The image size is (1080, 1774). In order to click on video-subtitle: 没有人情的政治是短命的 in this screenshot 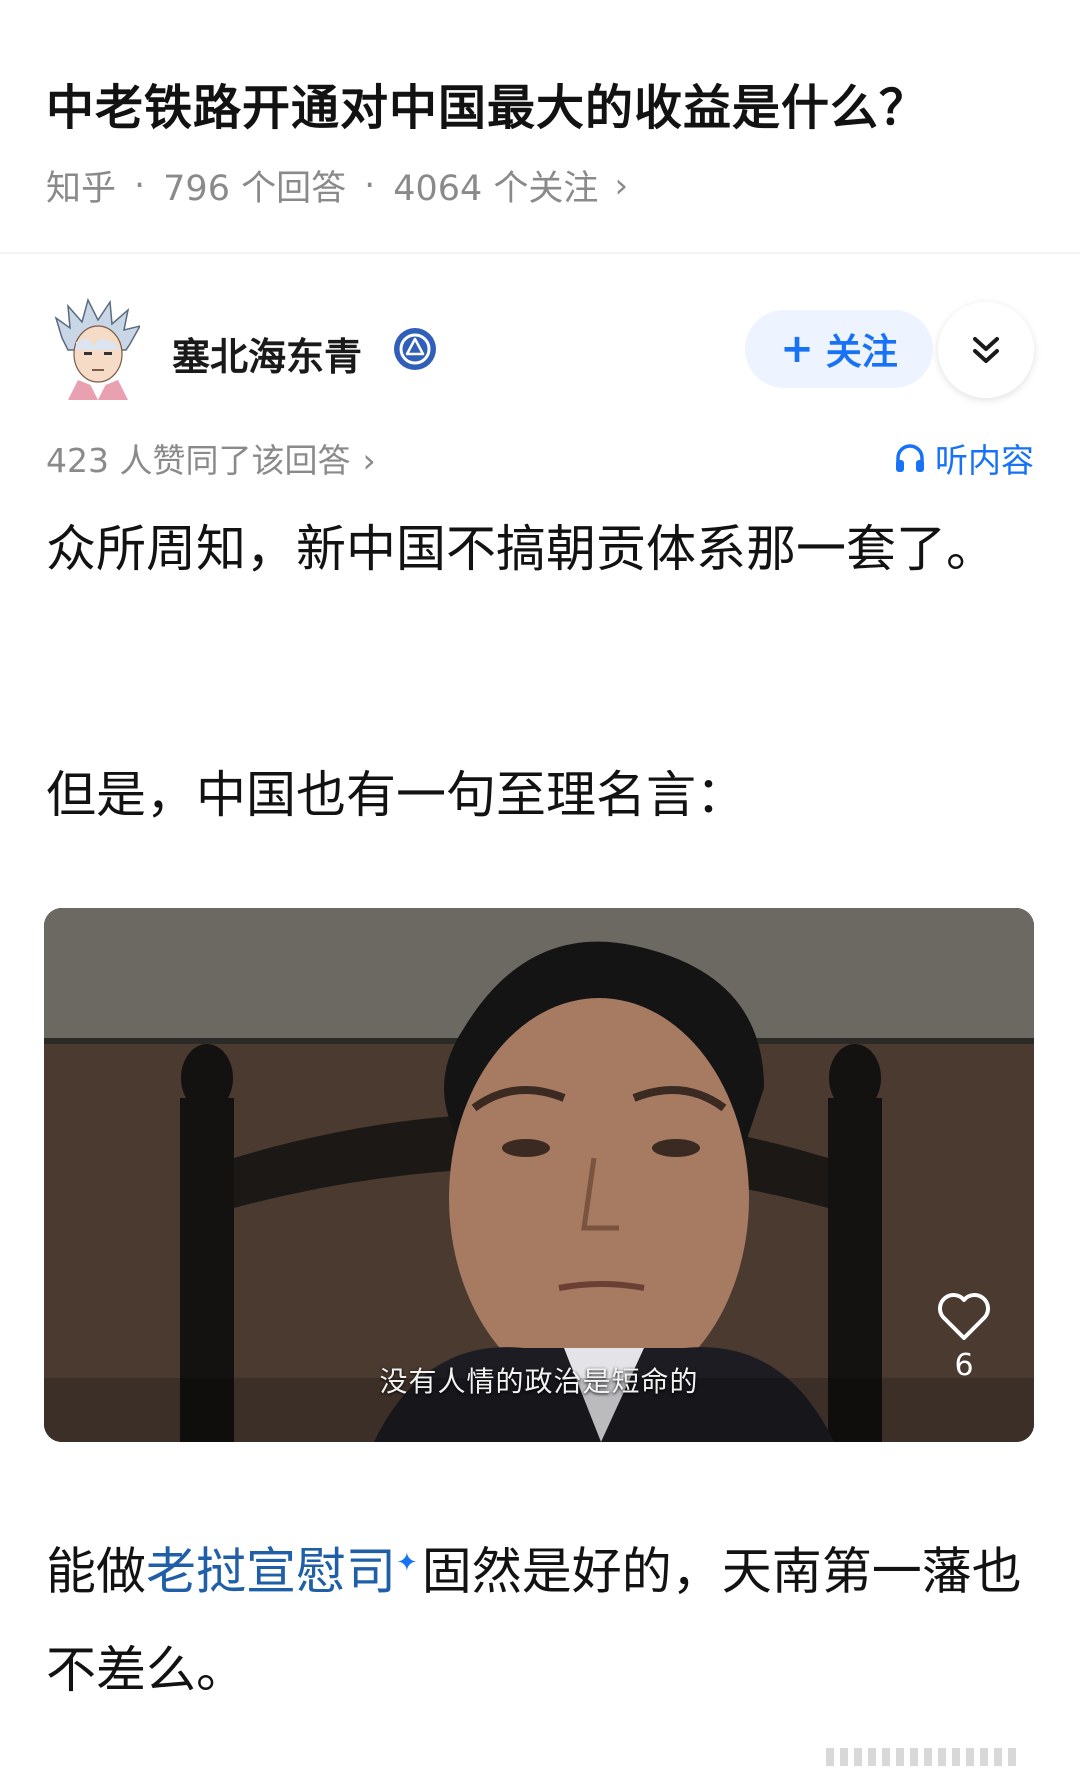, I will do `click(539, 1381)`.